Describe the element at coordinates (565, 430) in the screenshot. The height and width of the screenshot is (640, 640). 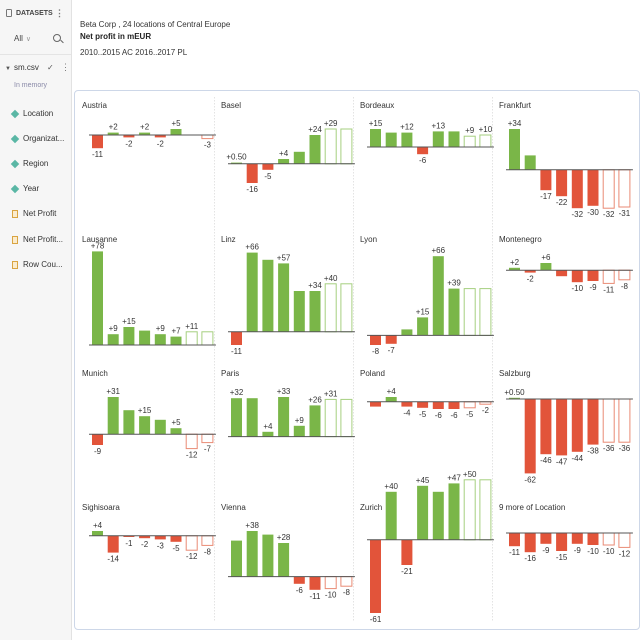
I see `small-multiple: Salzburg +0.50 -62 -46 -47 -44 -38 -36 -36` at that location.